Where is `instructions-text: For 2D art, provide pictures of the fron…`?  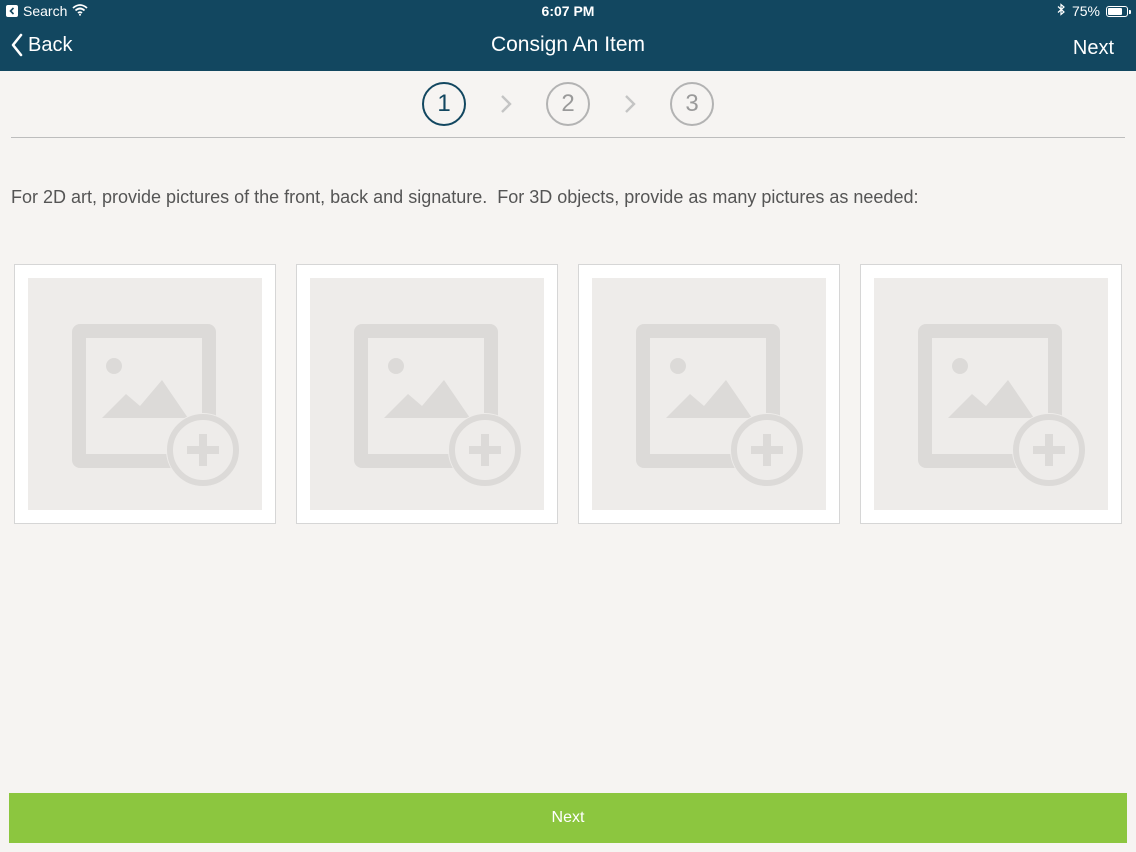 instructions-text: For 2D art, provide pictures of the fron… is located at coordinates (465, 197).